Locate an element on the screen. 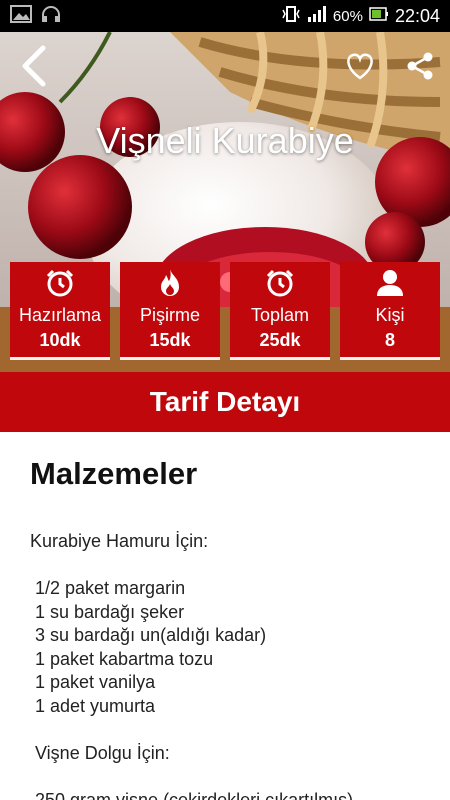 The image size is (450, 800). fire-icon is located at coordinates (170, 282).